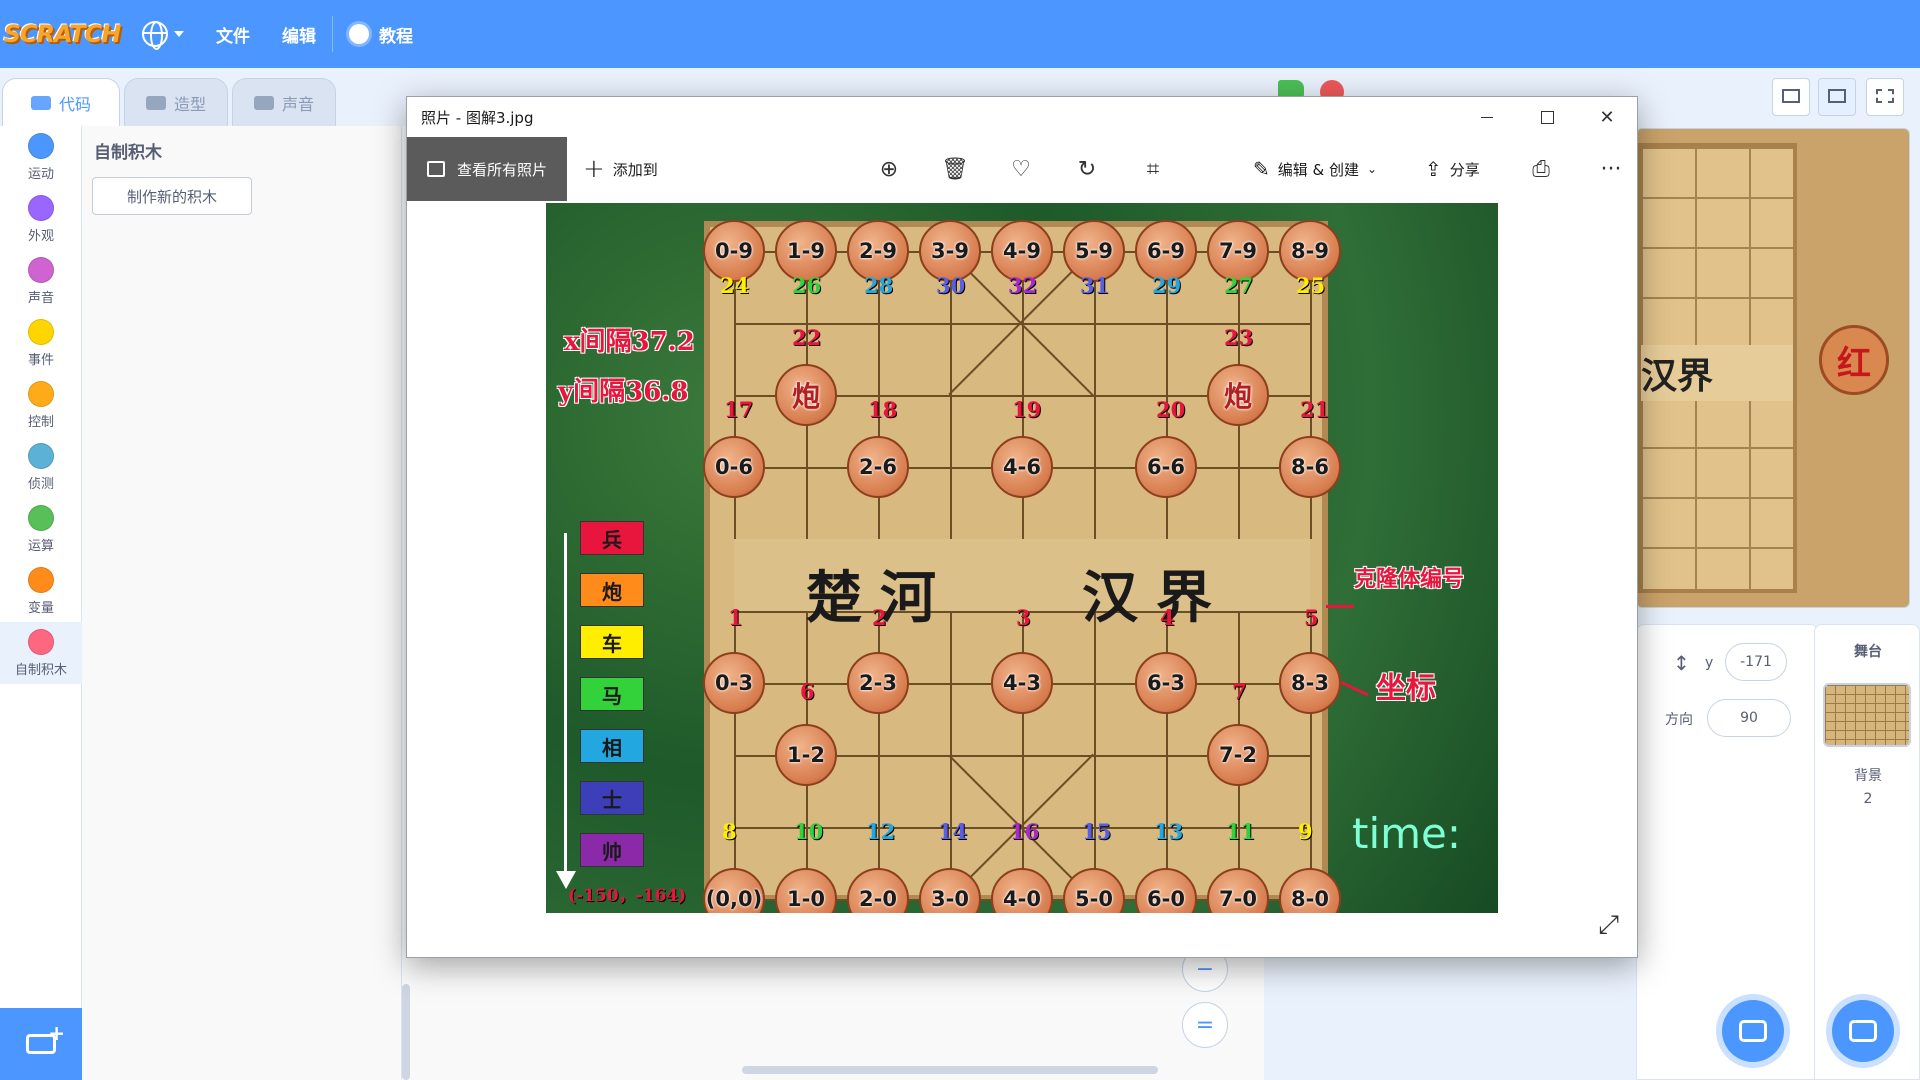  What do you see at coordinates (242, 603) in the screenshot?
I see `block-palette: 自制积木 制作新的积木` at bounding box center [242, 603].